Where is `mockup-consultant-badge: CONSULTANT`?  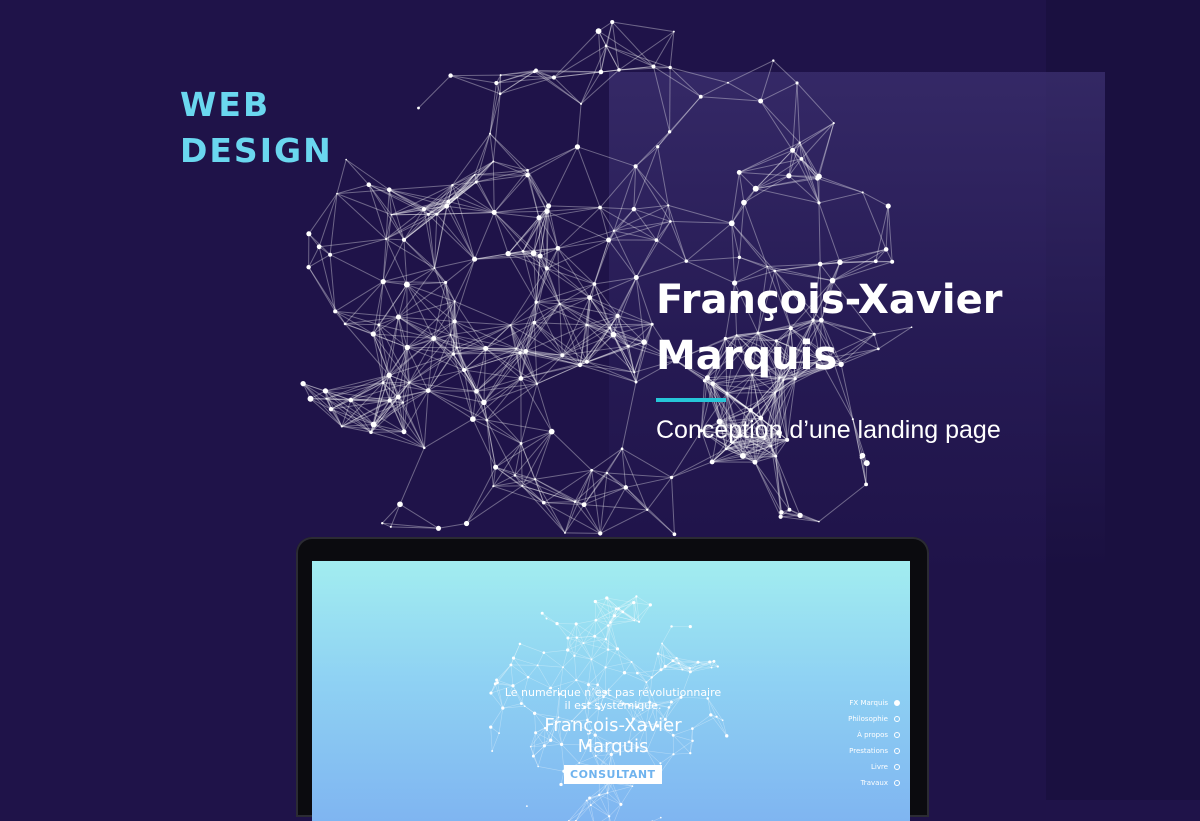
mockup-consultant-badge: CONSULTANT is located at coordinates (613, 774).